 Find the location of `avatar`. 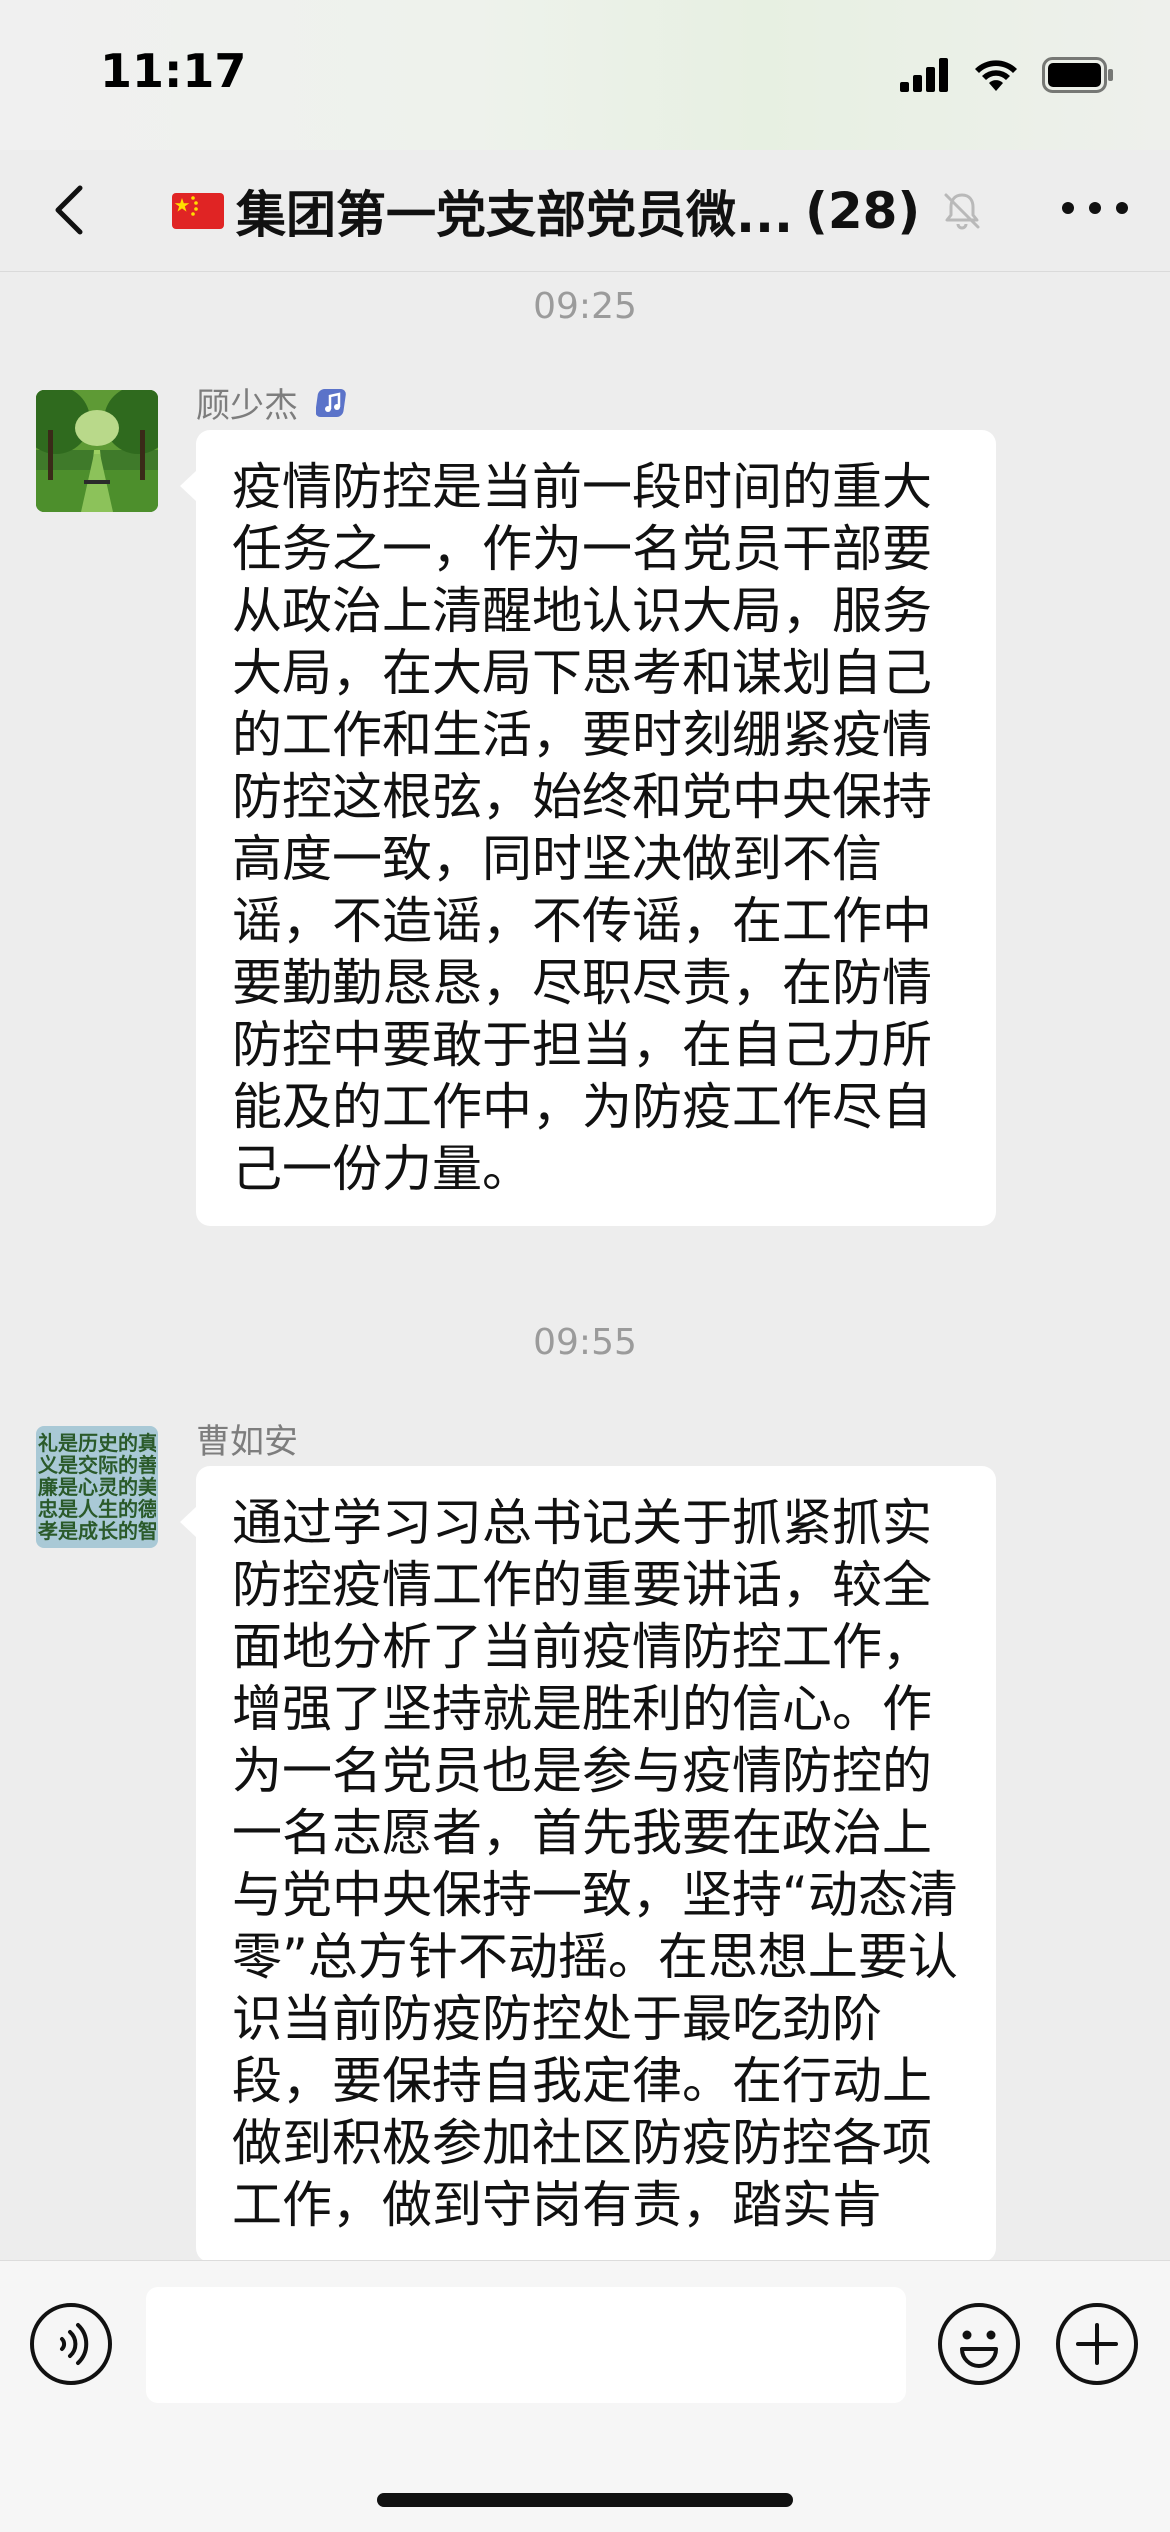

avatar is located at coordinates (97, 451).